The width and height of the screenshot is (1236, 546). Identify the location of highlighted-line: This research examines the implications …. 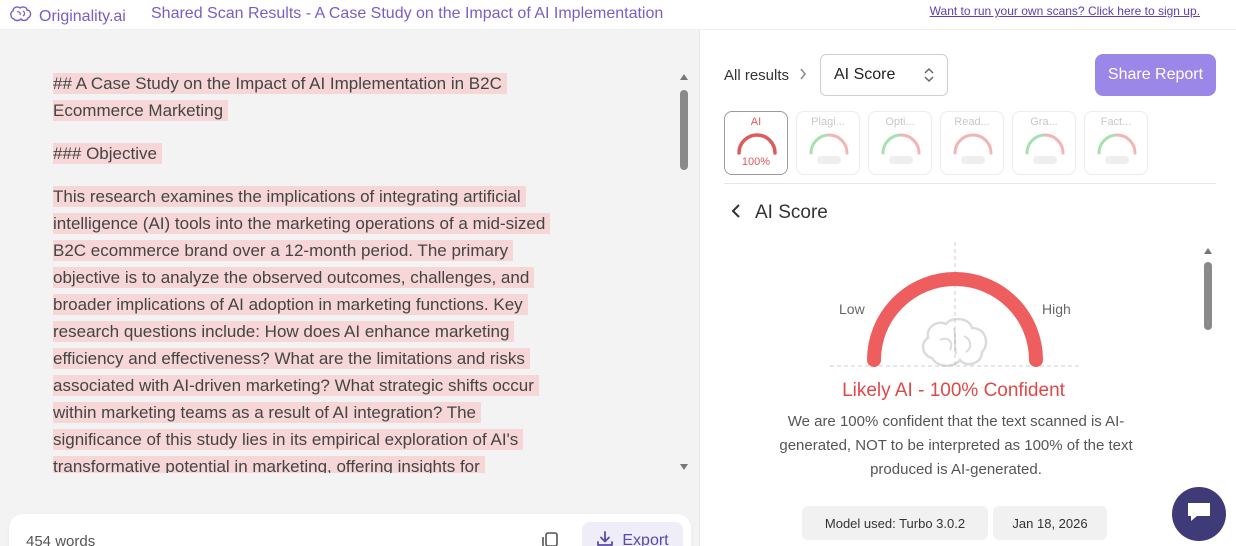
(289, 196).